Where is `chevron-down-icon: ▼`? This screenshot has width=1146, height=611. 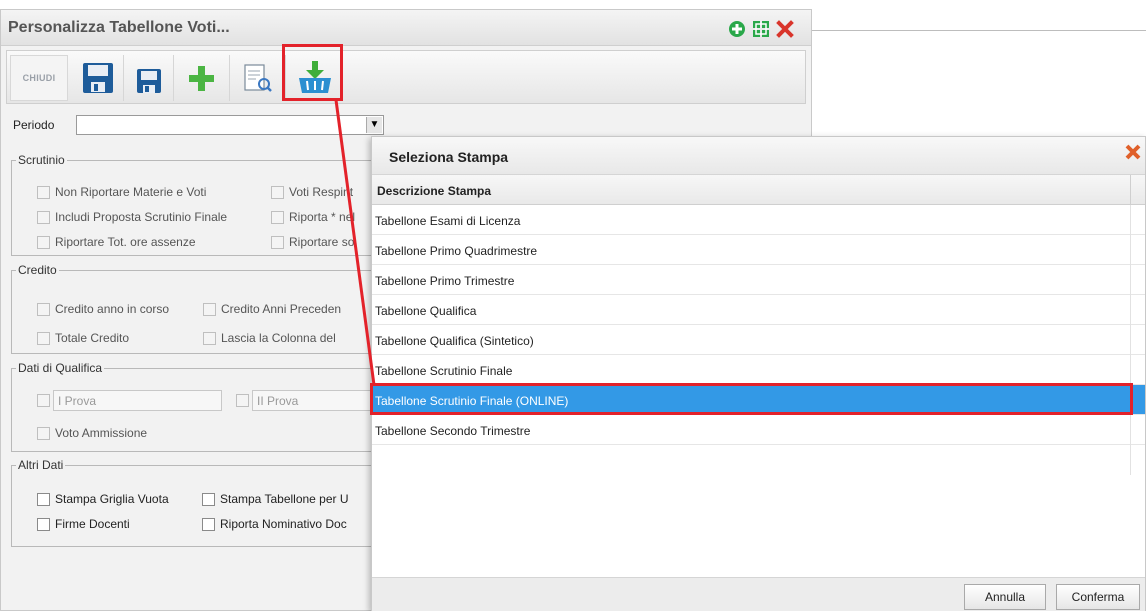
chevron-down-icon: ▼ is located at coordinates (374, 125).